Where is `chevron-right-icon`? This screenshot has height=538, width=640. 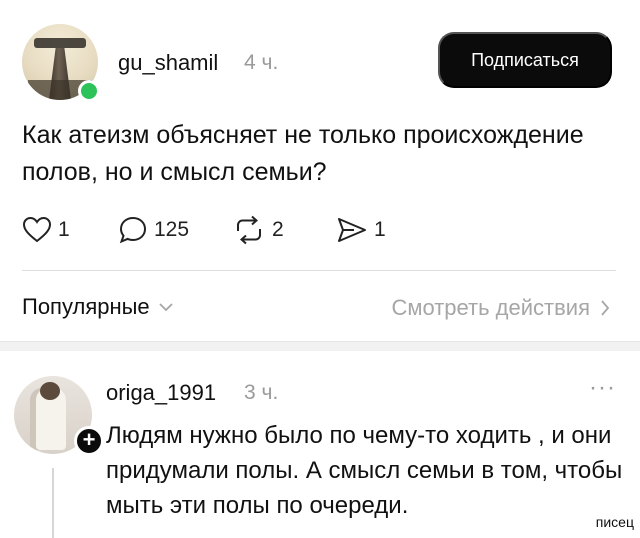
chevron-right-icon is located at coordinates (605, 308).